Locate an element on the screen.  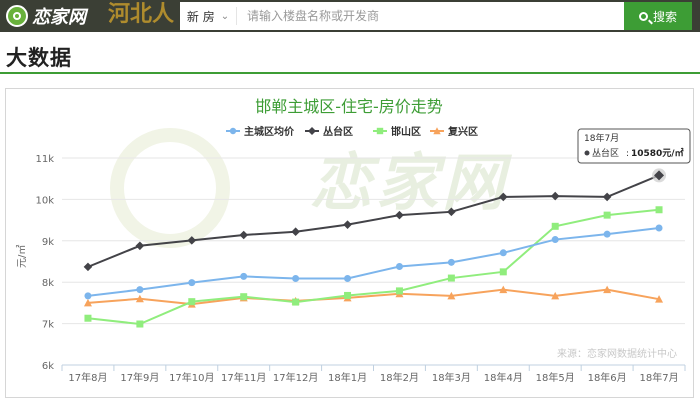
y-tick-label: 9k is located at coordinates (48, 242).